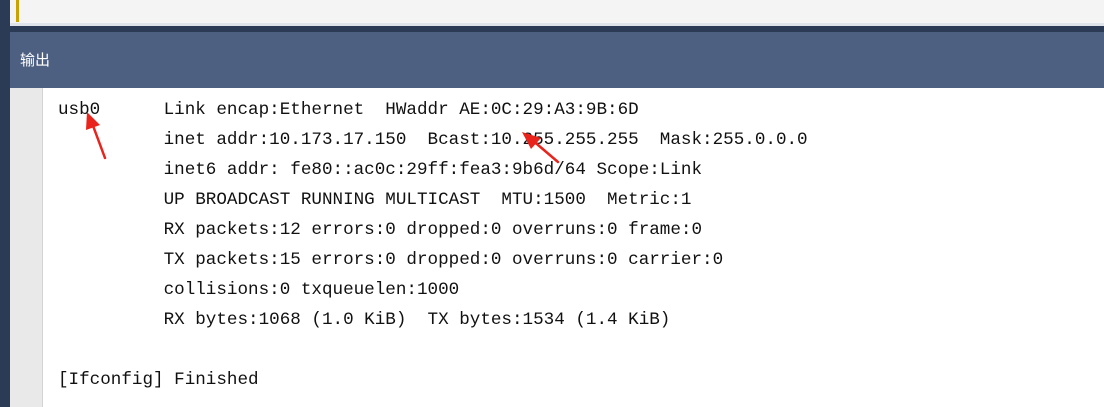  What do you see at coordinates (158, 380) in the screenshot?
I see `output-line: [Ifconfig] Finished` at bounding box center [158, 380].